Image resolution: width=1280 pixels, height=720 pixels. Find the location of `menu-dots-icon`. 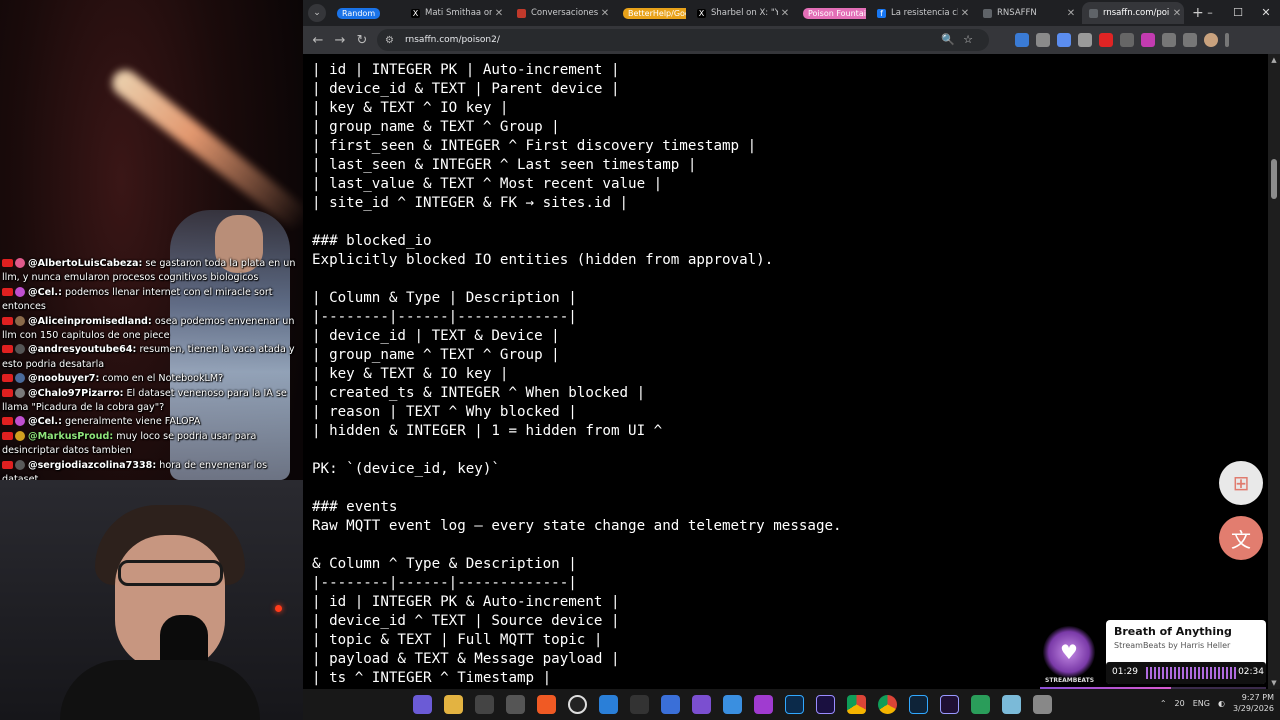

menu-dots-icon is located at coordinates (1227, 40).